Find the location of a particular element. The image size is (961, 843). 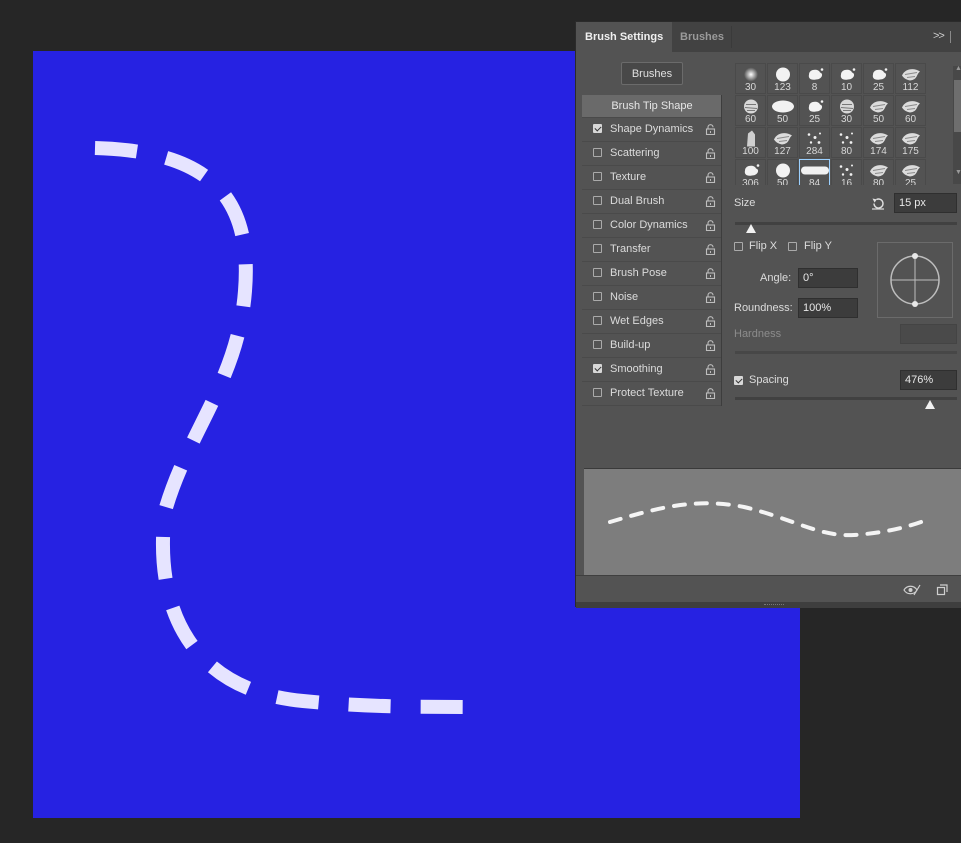

resize-grip is located at coordinates (774, 605).